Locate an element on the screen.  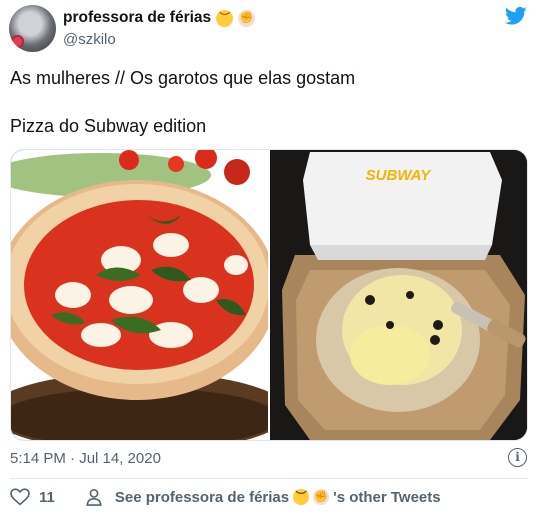
author-name-row: professora de férias ︶ ✊ is located at coordinates (159, 18).